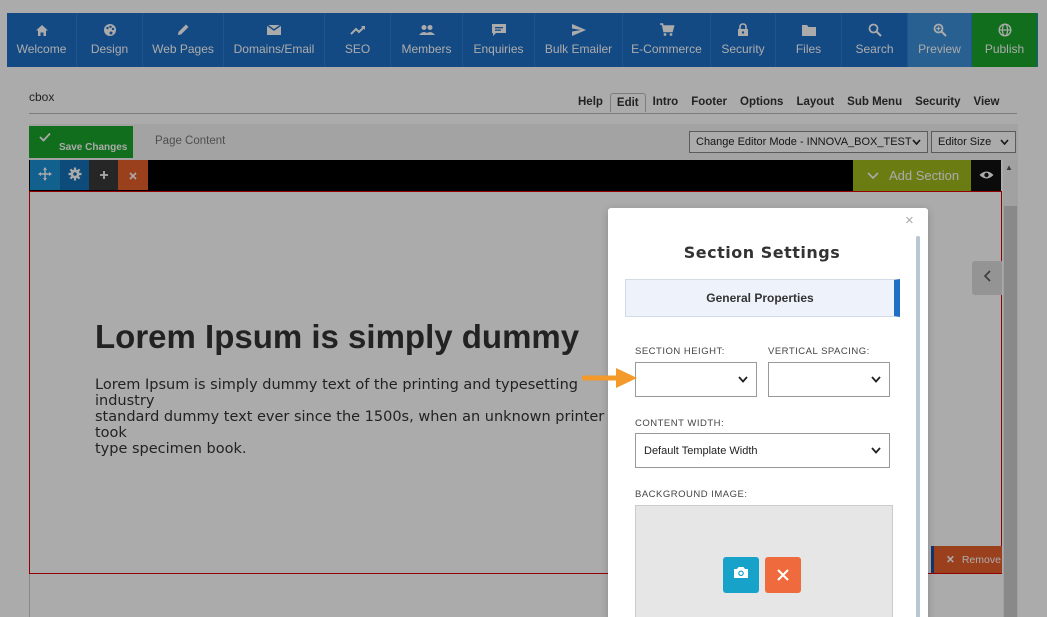  Describe the element at coordinates (762, 252) in the screenshot. I see `modal-title: Section Settings` at that location.